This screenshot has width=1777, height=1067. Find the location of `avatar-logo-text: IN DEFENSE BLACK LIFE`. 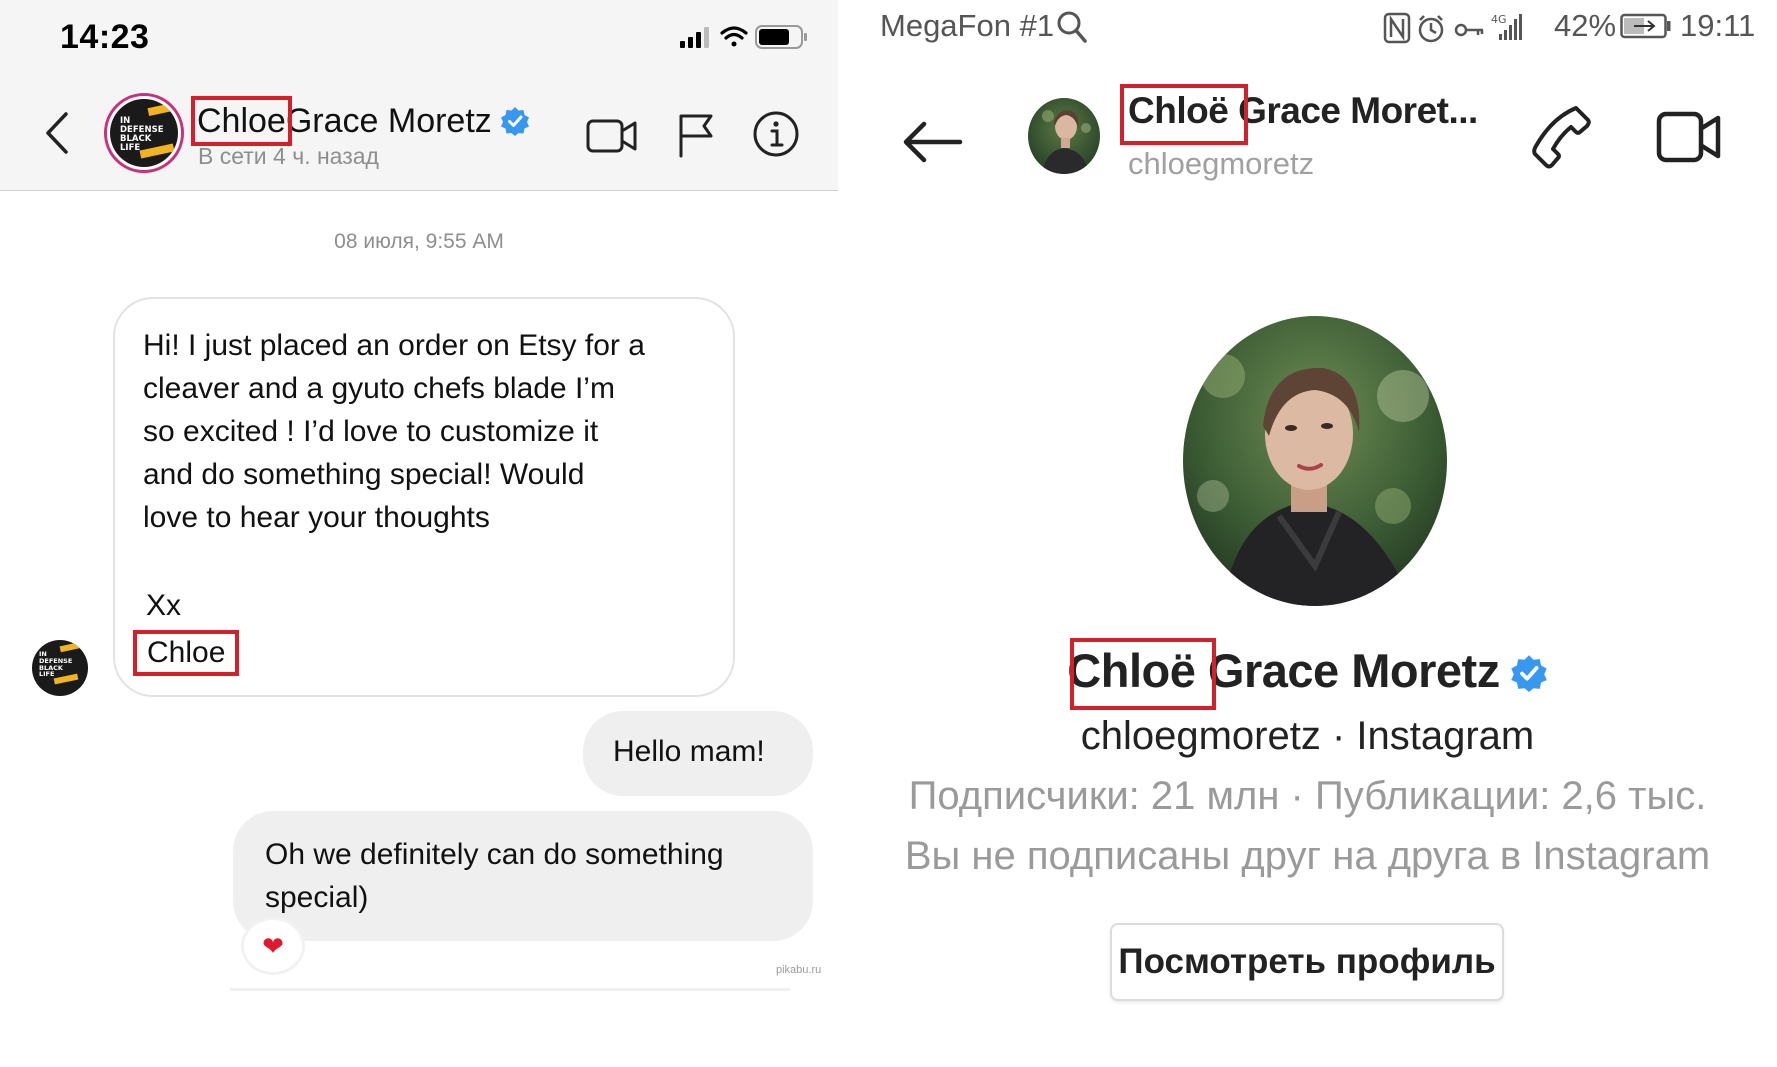

avatar-logo-text: IN DEFENSE BLACK LIFE is located at coordinates (142, 134).